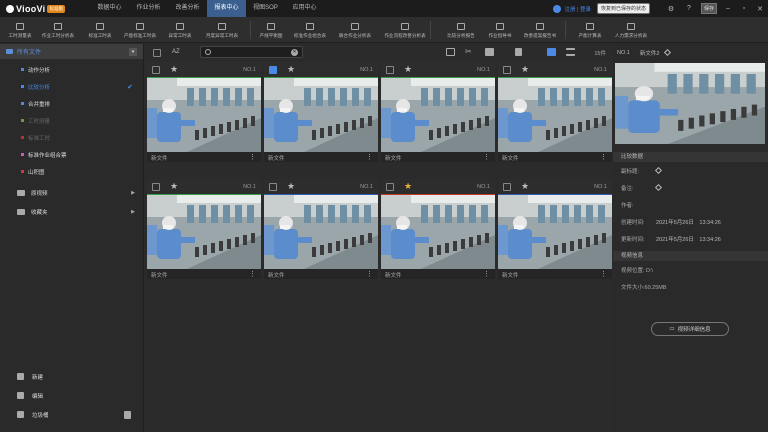 This screenshot has width=768, height=432. Describe the element at coordinates (127, 414) in the screenshot. I see `empty-trash-icon` at that location.